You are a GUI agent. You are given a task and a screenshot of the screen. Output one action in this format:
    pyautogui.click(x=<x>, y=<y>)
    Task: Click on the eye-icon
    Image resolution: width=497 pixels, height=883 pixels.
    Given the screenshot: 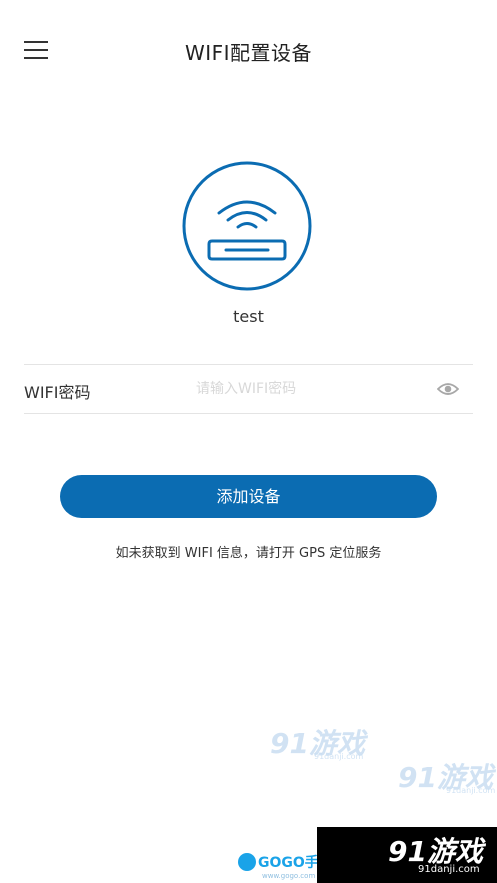 What is the action you would take?
    pyautogui.click(x=448, y=389)
    